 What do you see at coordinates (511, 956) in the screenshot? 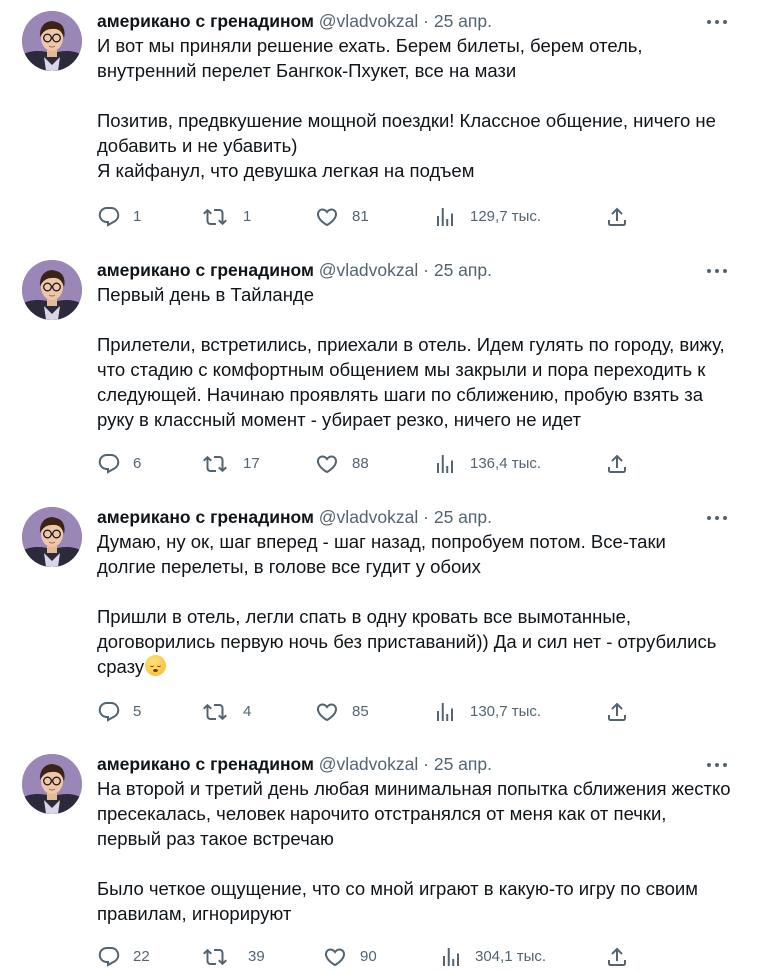
I see `views-count: 304,1 тыс.` at bounding box center [511, 956].